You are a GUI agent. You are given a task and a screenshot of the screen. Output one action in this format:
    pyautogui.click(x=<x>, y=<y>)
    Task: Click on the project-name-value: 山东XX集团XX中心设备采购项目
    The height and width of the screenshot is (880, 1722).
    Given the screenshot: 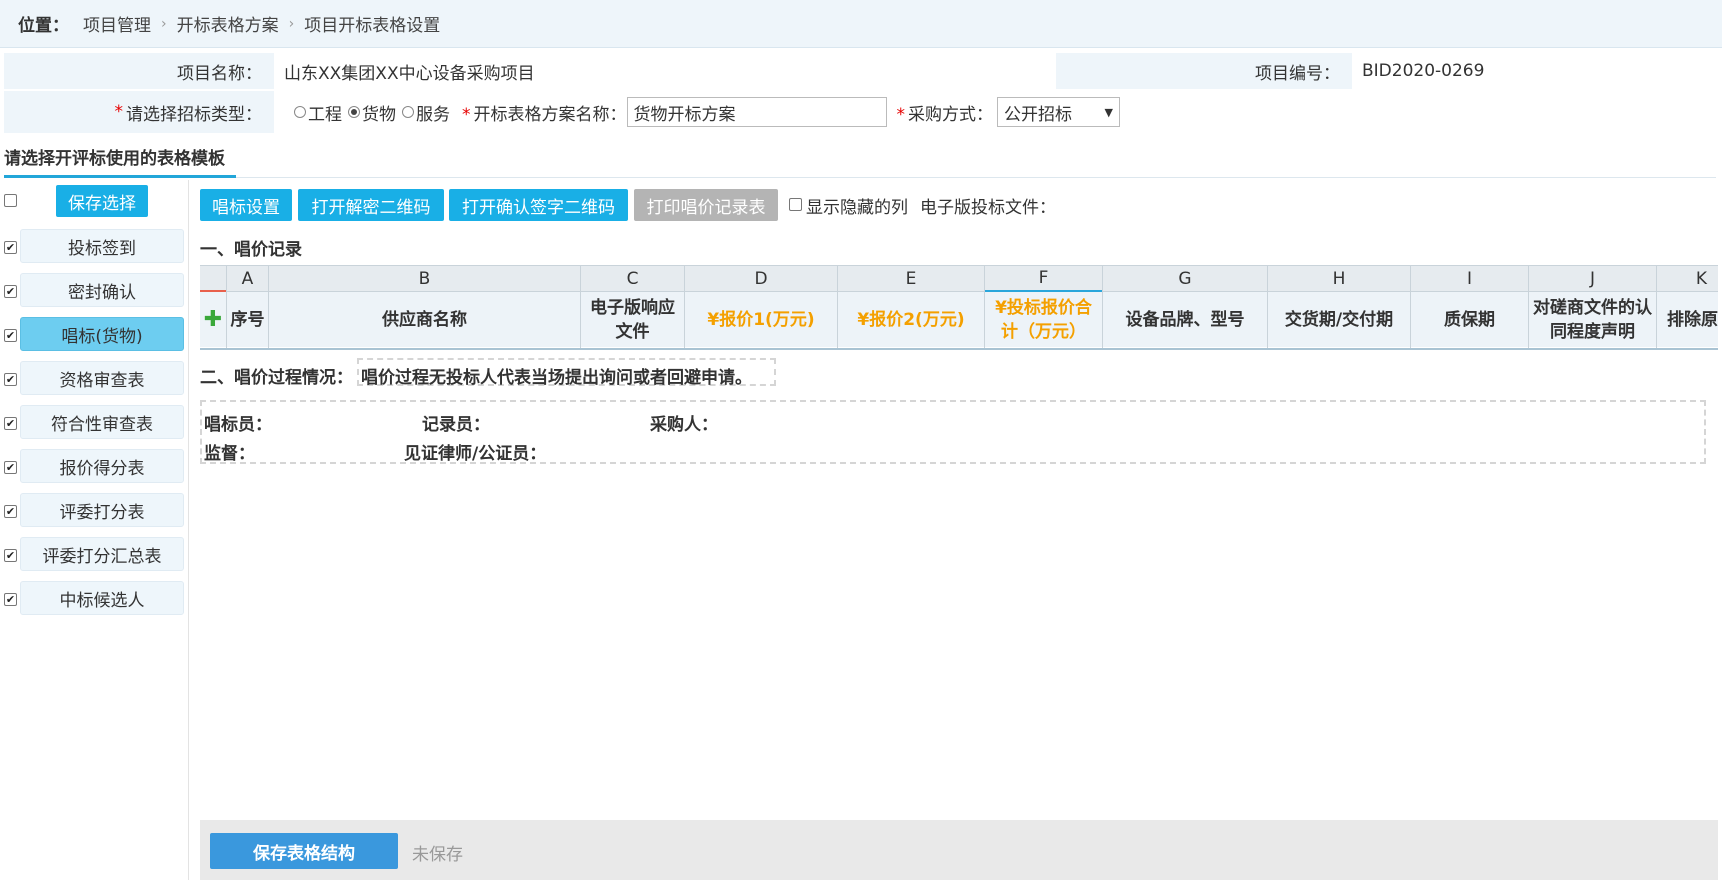 What is the action you would take?
    pyautogui.click(x=409, y=73)
    